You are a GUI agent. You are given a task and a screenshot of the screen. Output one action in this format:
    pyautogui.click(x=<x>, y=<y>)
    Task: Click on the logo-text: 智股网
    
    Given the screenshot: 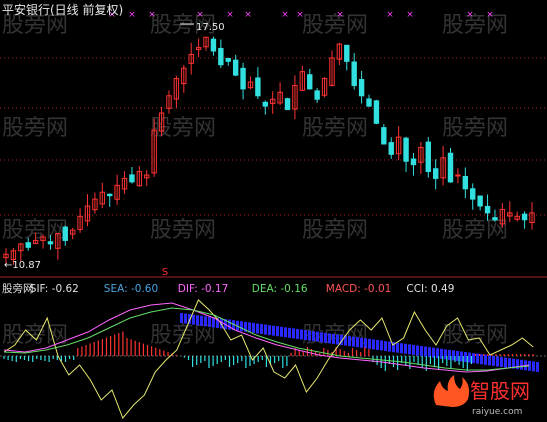 What is the action you would take?
    pyautogui.click(x=500, y=391)
    